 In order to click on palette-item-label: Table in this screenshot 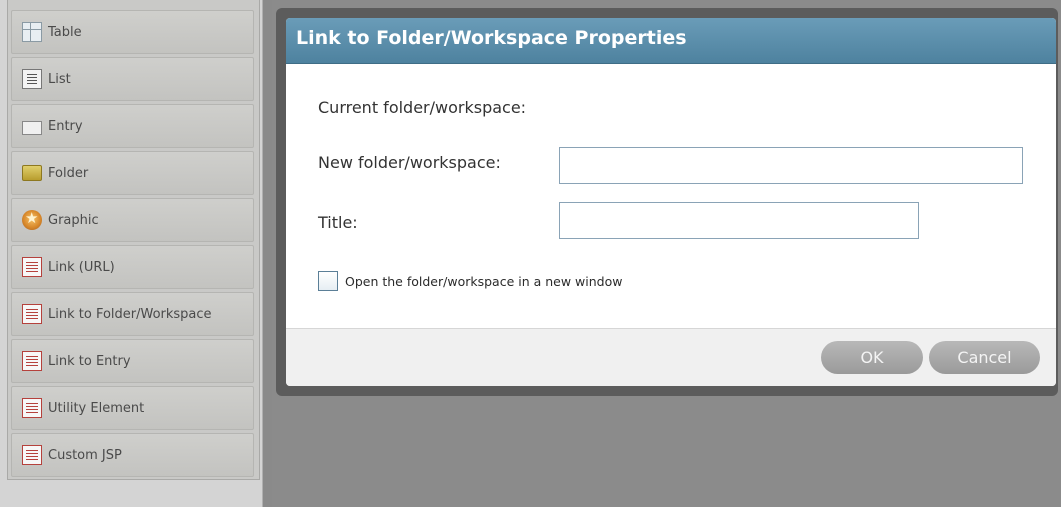, I will do `click(65, 32)`.